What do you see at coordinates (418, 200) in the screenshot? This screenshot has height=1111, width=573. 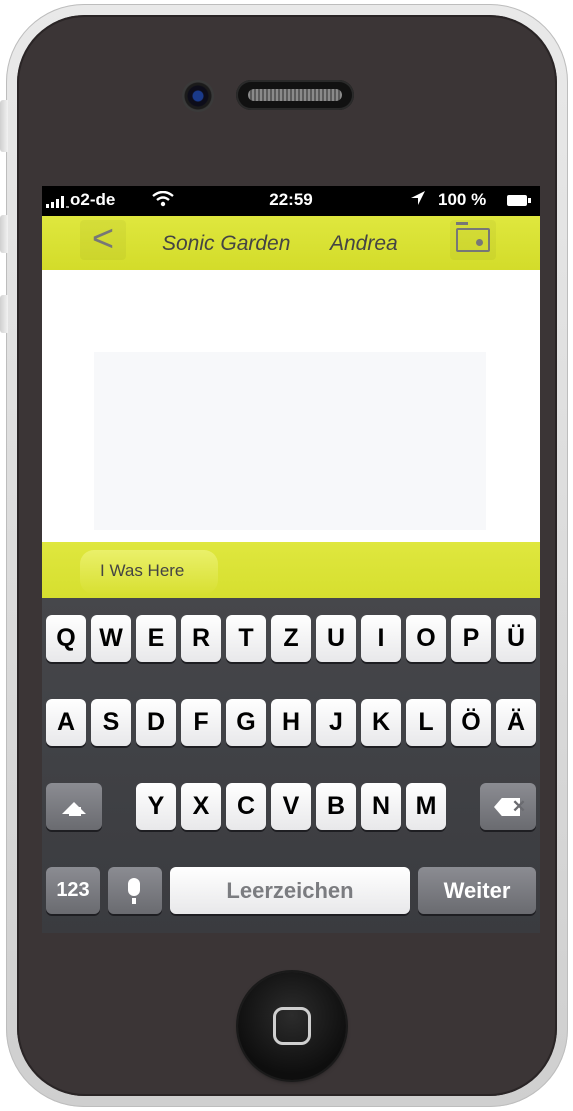 I see `location-arrow-icon` at bounding box center [418, 200].